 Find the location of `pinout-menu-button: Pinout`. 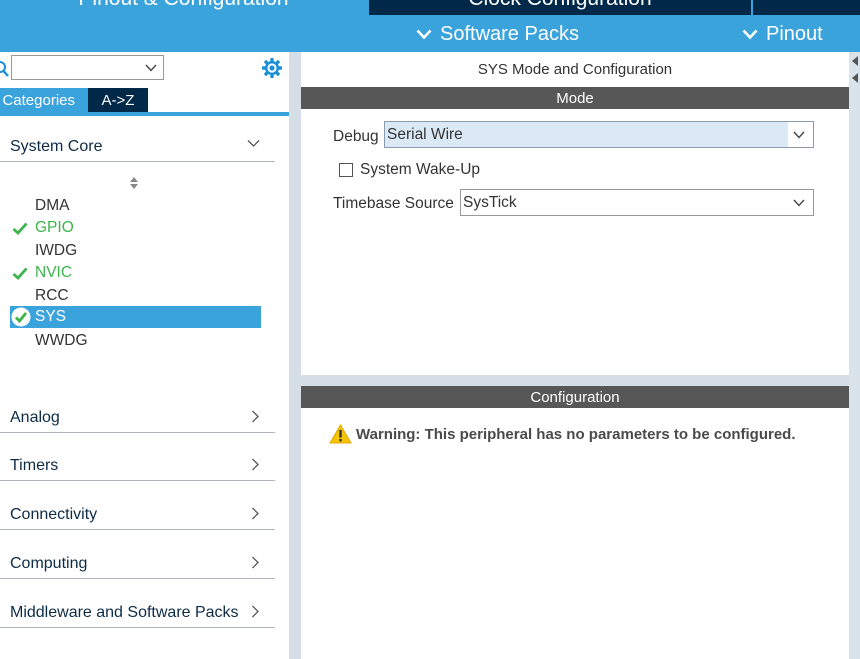

pinout-menu-button: Pinout is located at coordinates (782, 34).